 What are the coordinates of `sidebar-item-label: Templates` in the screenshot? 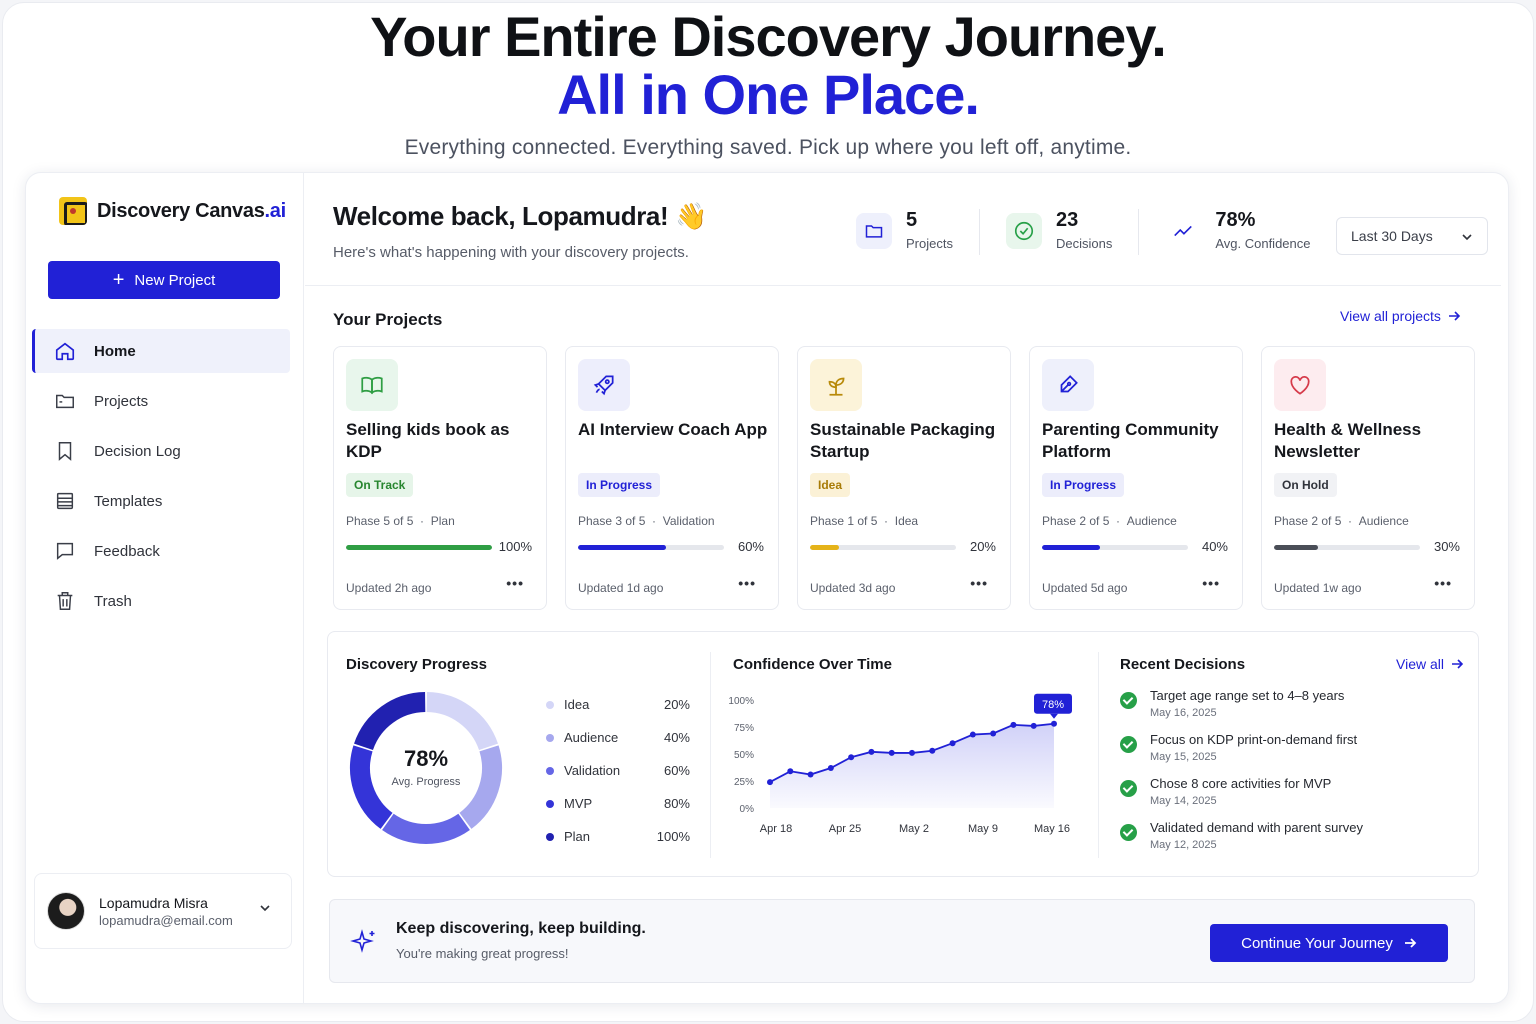 It's located at (128, 501).